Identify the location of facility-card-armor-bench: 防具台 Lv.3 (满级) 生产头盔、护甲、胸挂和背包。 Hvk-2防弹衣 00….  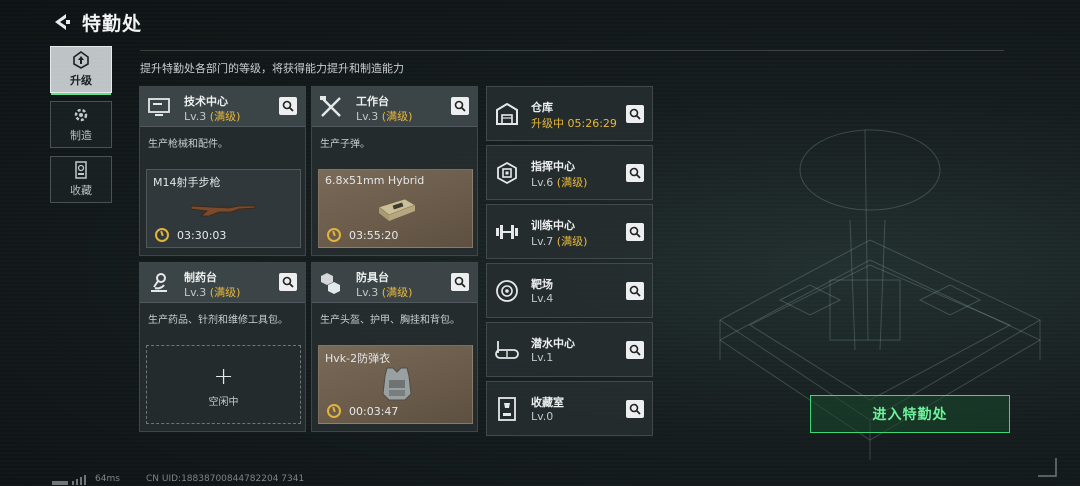
(394, 347).